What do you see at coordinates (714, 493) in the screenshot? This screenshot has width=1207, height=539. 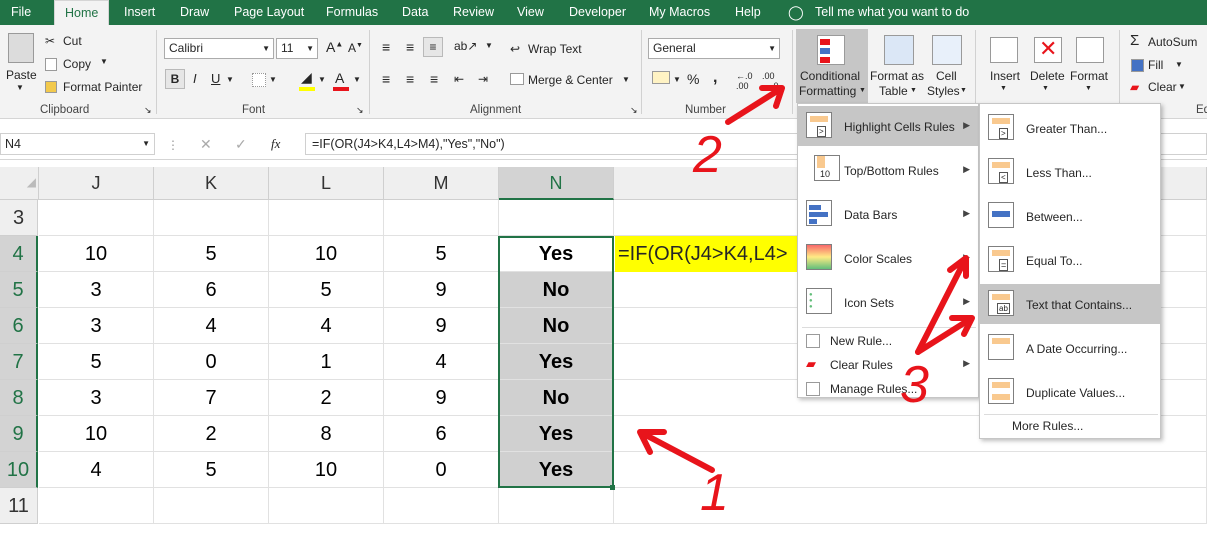 I see `annotation-number-1: 1` at bounding box center [714, 493].